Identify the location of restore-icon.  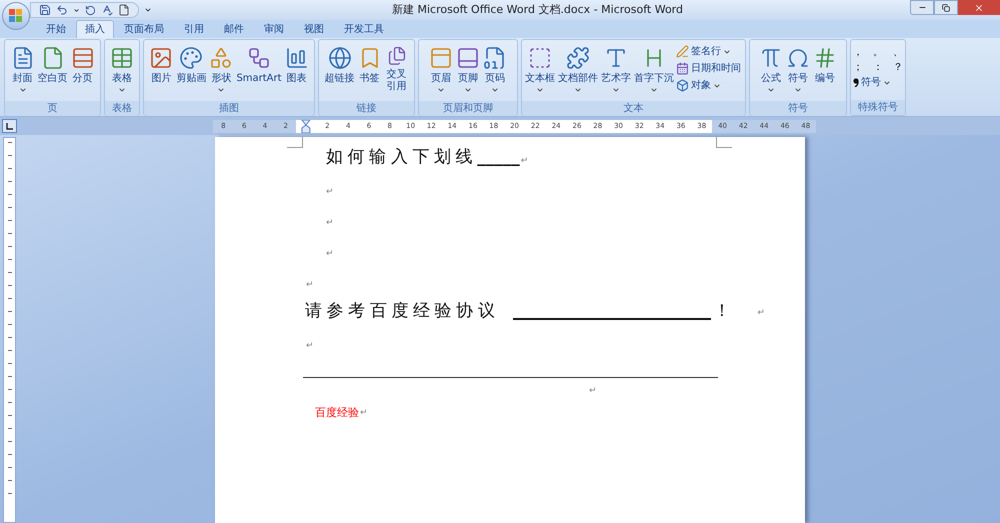
(946, 8).